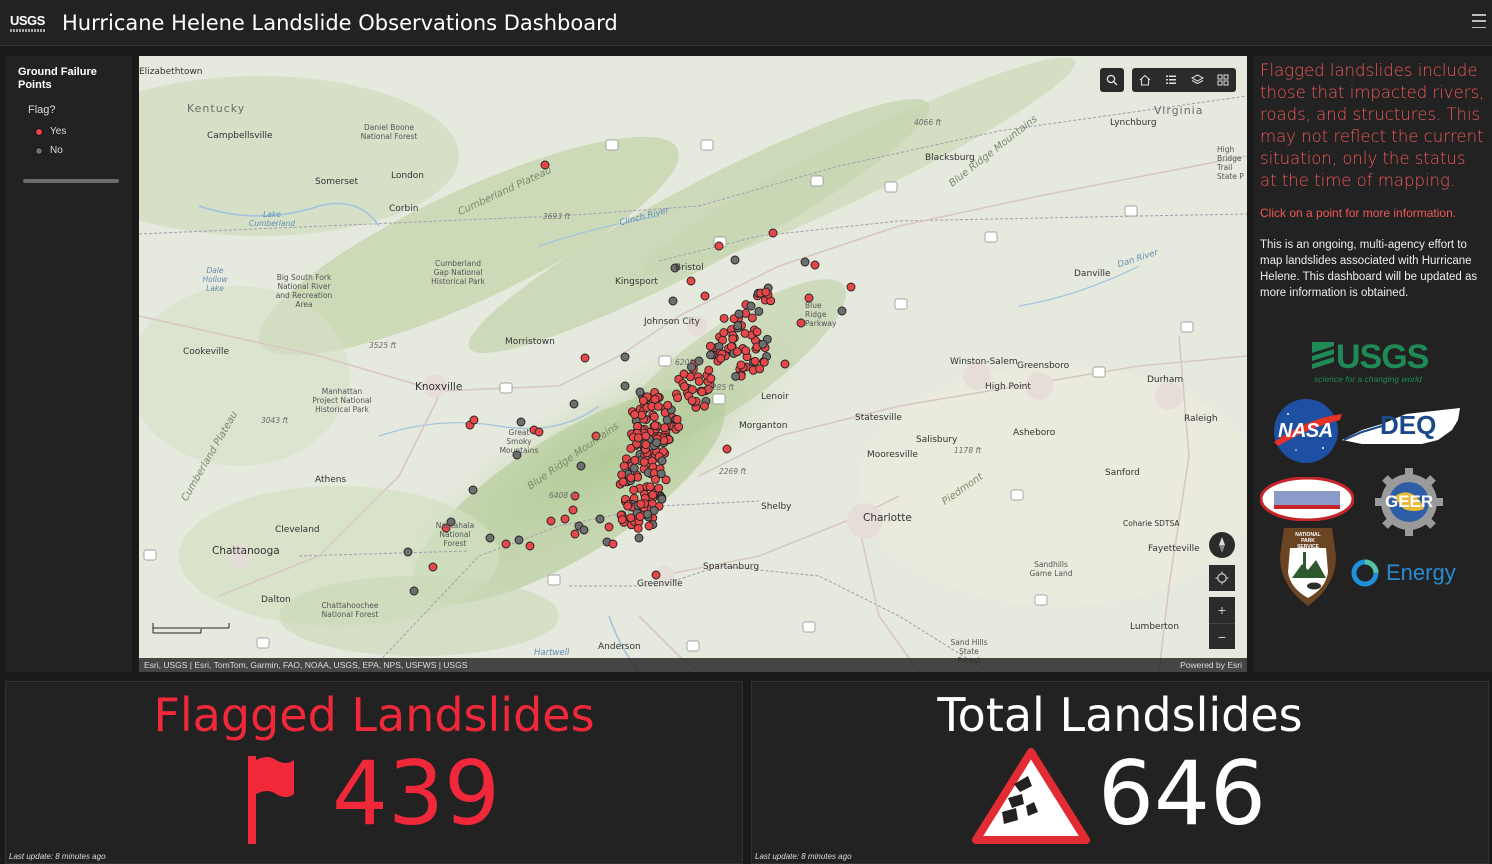 The width and height of the screenshot is (1492, 864). I want to click on energy-logo: Energy, so click(1410, 574).